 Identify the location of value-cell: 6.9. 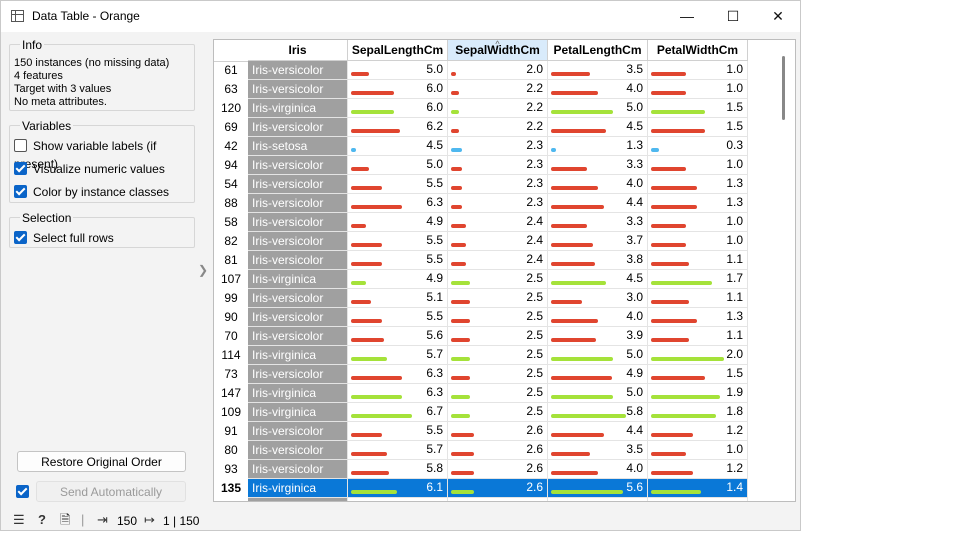
(598, 499).